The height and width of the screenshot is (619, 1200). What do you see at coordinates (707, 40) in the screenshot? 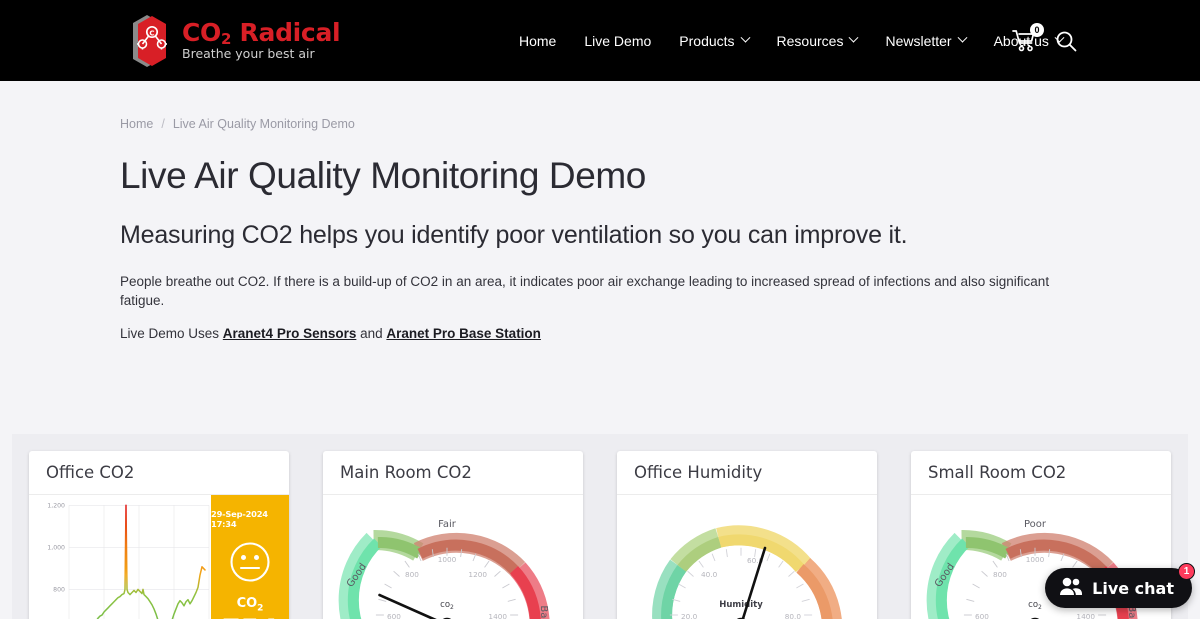
I see `nav-label: Products` at bounding box center [707, 40].